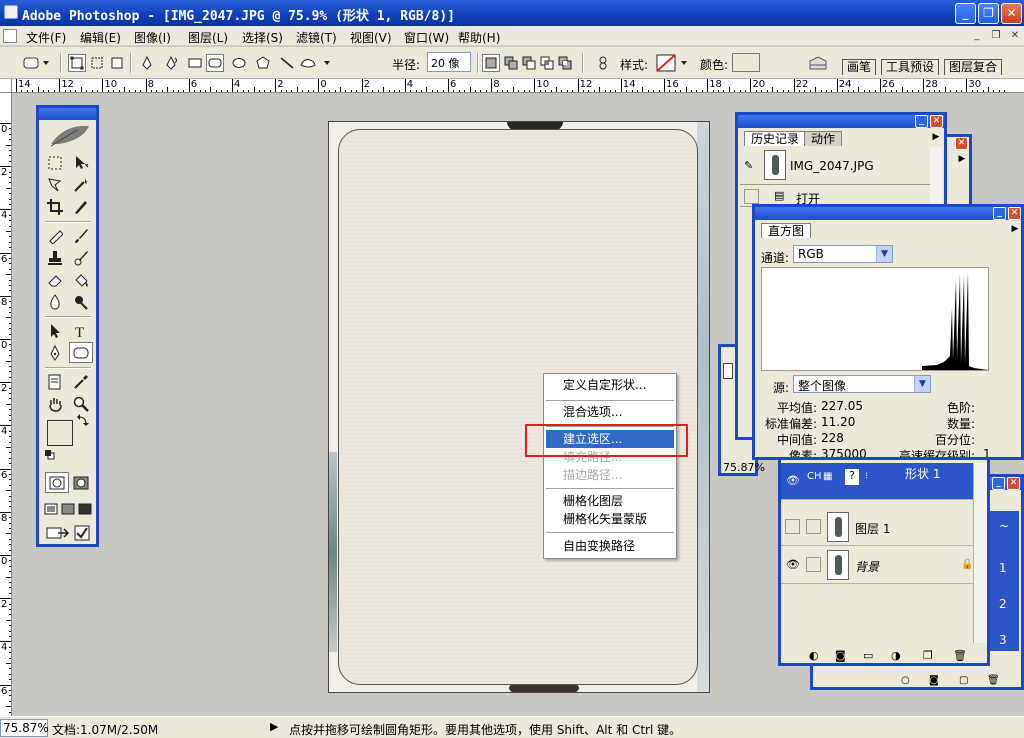 The image size is (1024, 738). I want to click on delete-channel-icon: 🗑, so click(993, 680).